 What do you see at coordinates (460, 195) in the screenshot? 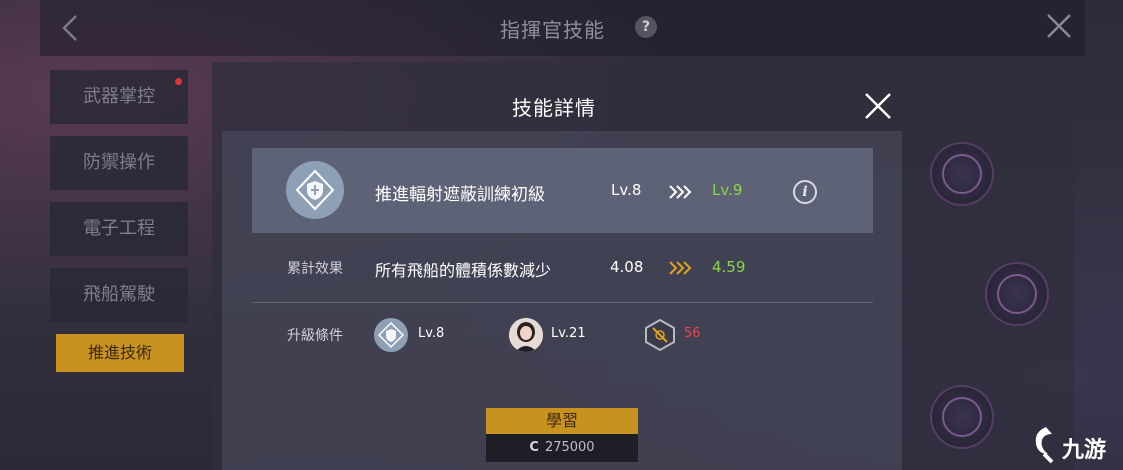
I see `skill-name: 推進輻射遮蔽訓練初級` at bounding box center [460, 195].